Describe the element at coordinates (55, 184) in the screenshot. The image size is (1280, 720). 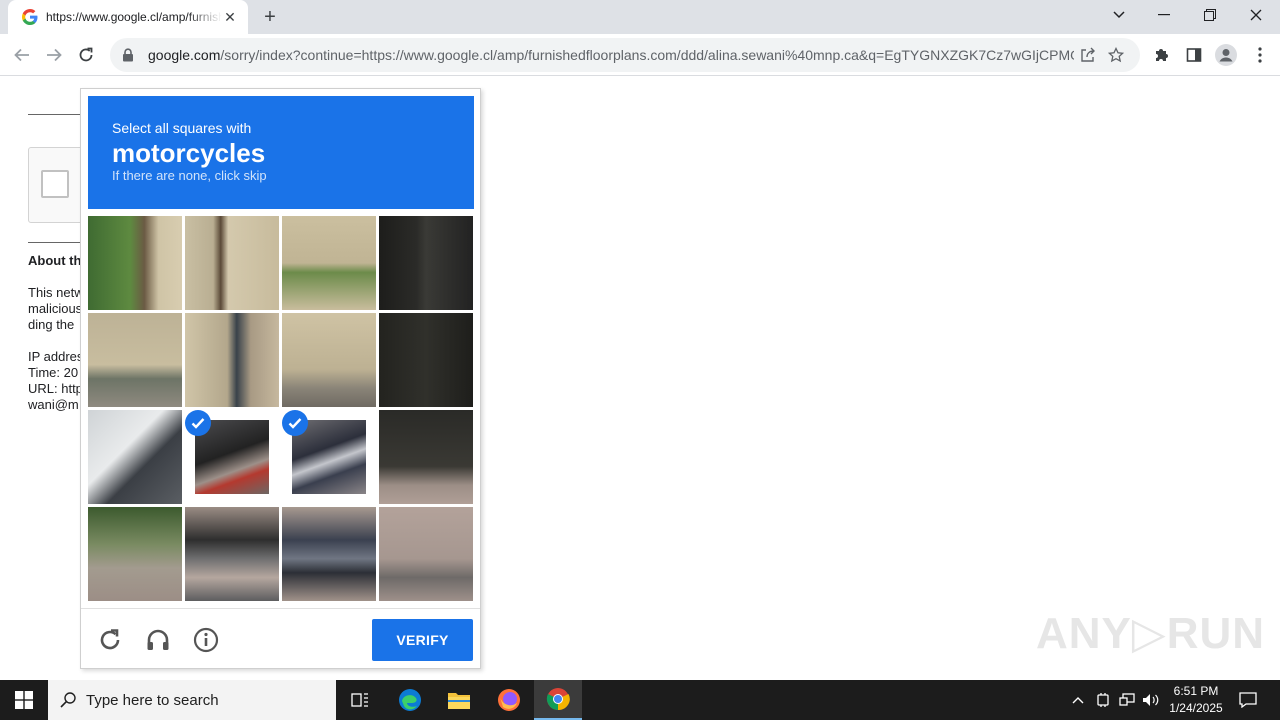
I see `recaptcha-checkbox` at that location.